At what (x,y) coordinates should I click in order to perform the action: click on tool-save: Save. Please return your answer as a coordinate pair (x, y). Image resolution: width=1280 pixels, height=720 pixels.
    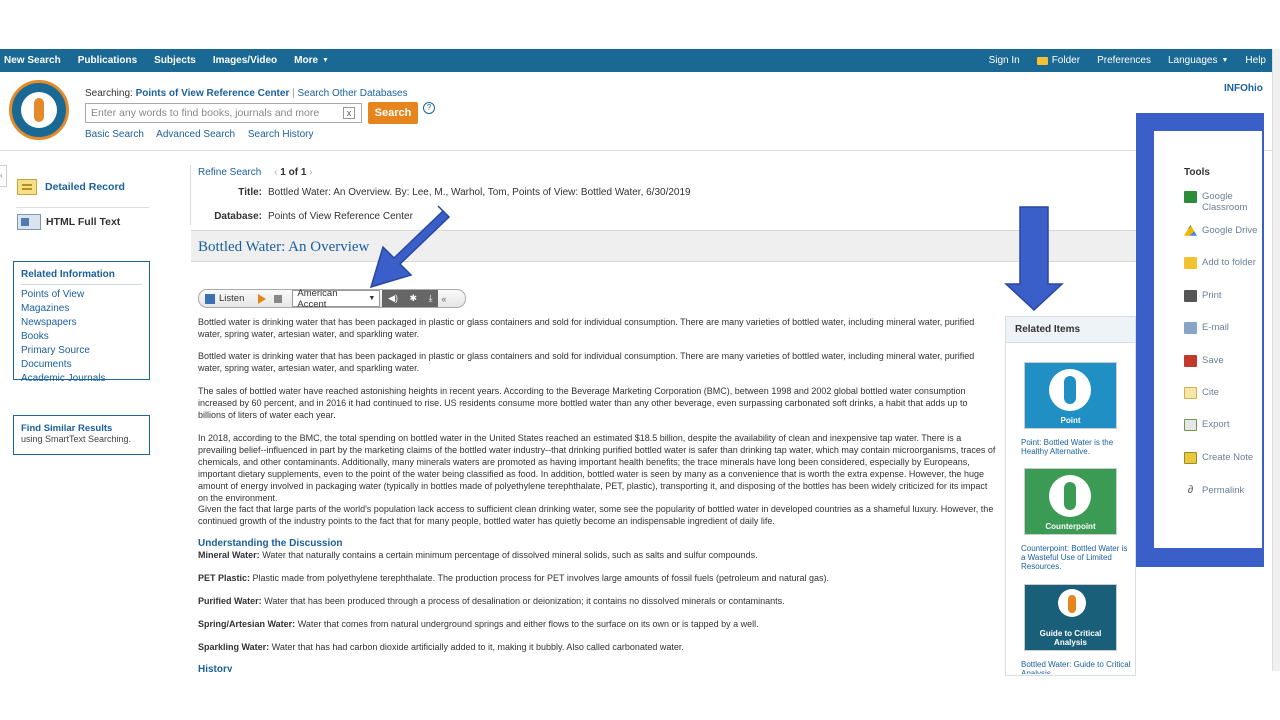
    Looking at the image, I should click on (1204, 361).